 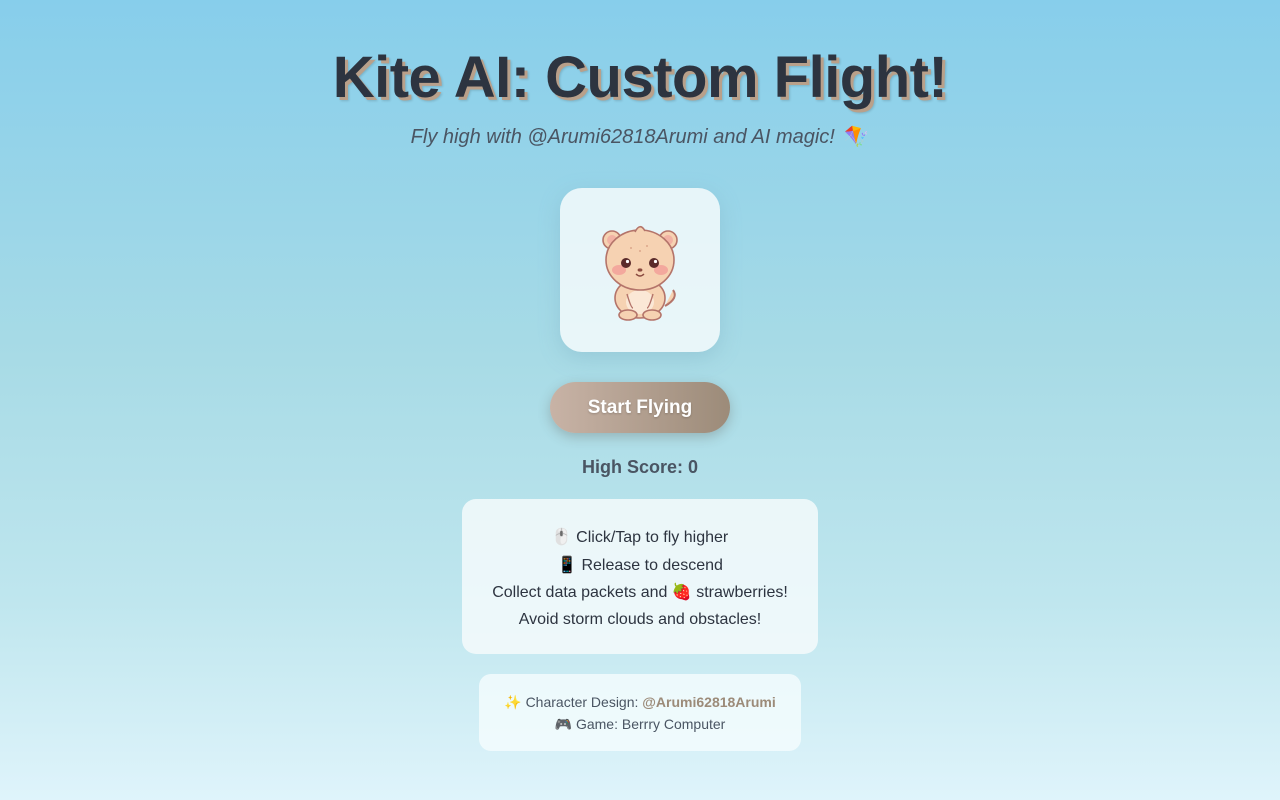 I want to click on instruction-collect: Collect data packets and 🍓 strawberries!, so click(x=640, y=593).